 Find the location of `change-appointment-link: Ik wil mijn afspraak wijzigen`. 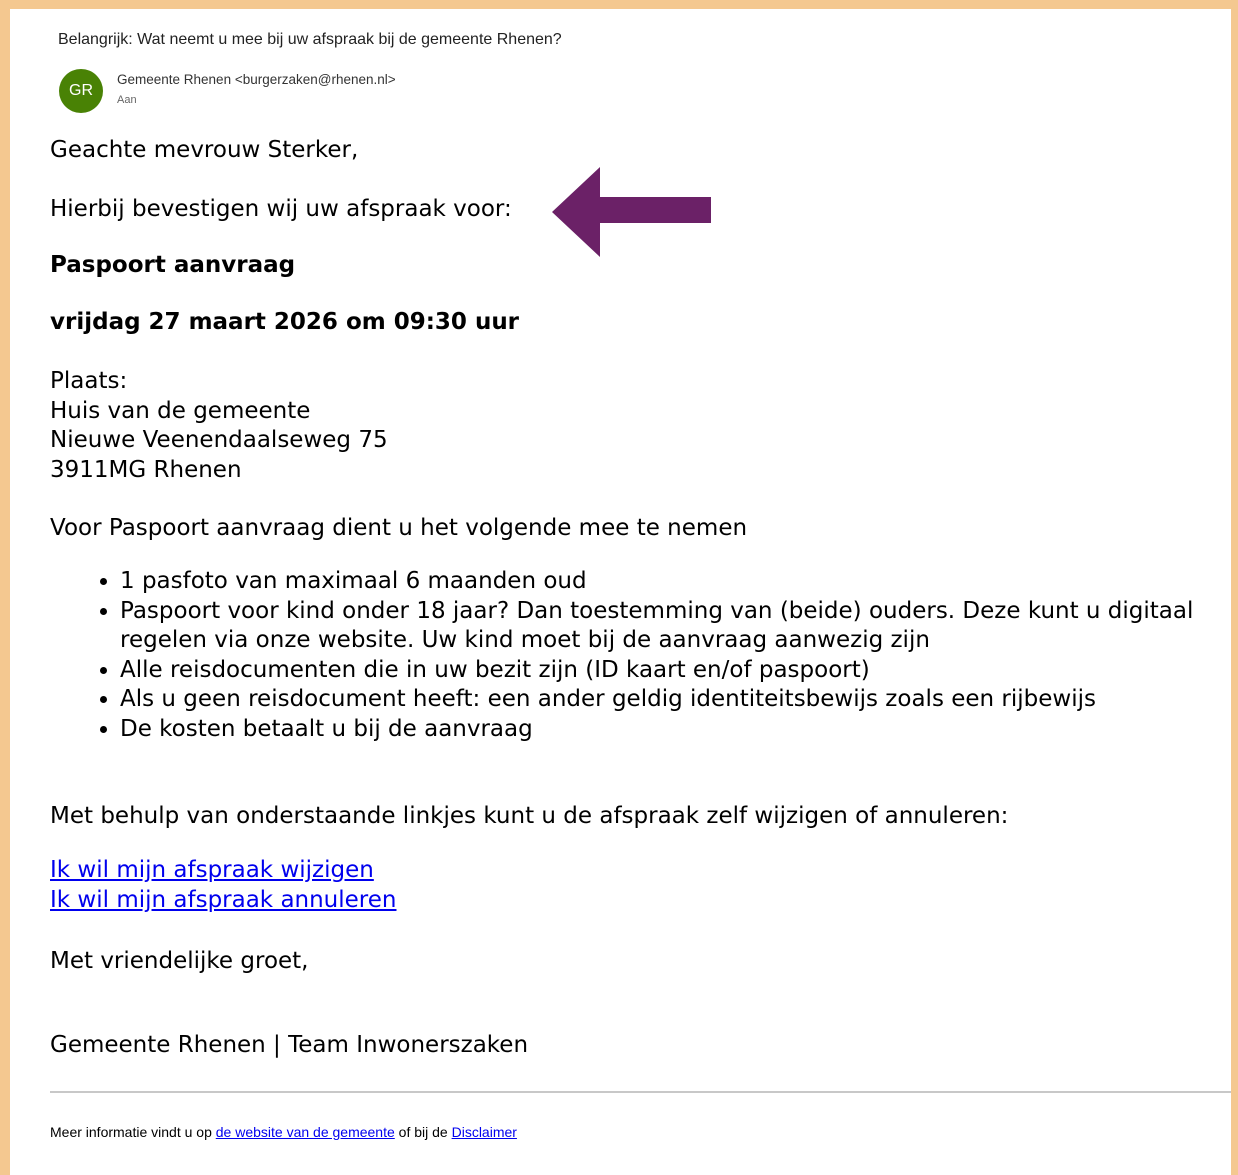

change-appointment-link: Ik wil mijn afspraak wijzigen is located at coordinates (212, 870).